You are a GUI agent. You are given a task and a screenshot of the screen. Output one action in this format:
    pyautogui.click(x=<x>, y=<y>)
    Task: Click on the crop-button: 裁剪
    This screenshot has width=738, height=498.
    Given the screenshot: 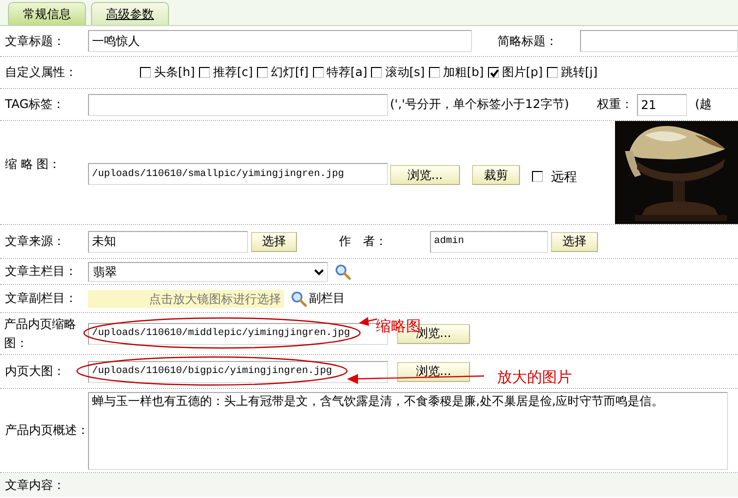 What is the action you would take?
    pyautogui.click(x=496, y=175)
    